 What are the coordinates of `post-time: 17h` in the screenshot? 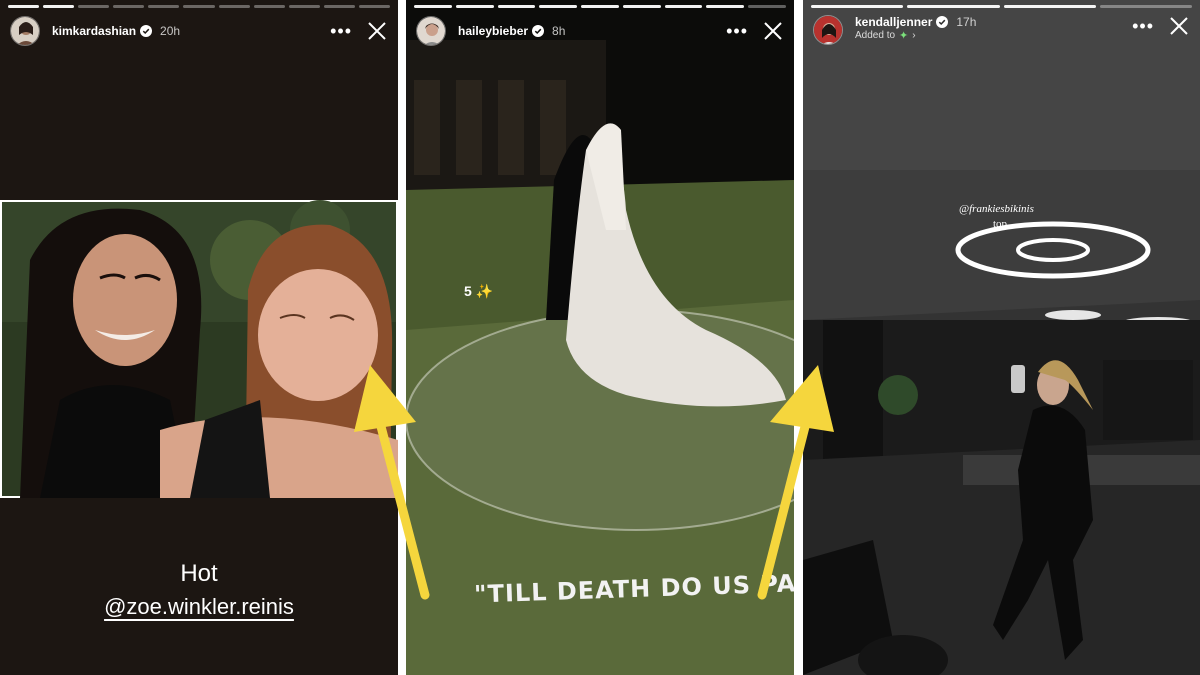 It's located at (966, 22).